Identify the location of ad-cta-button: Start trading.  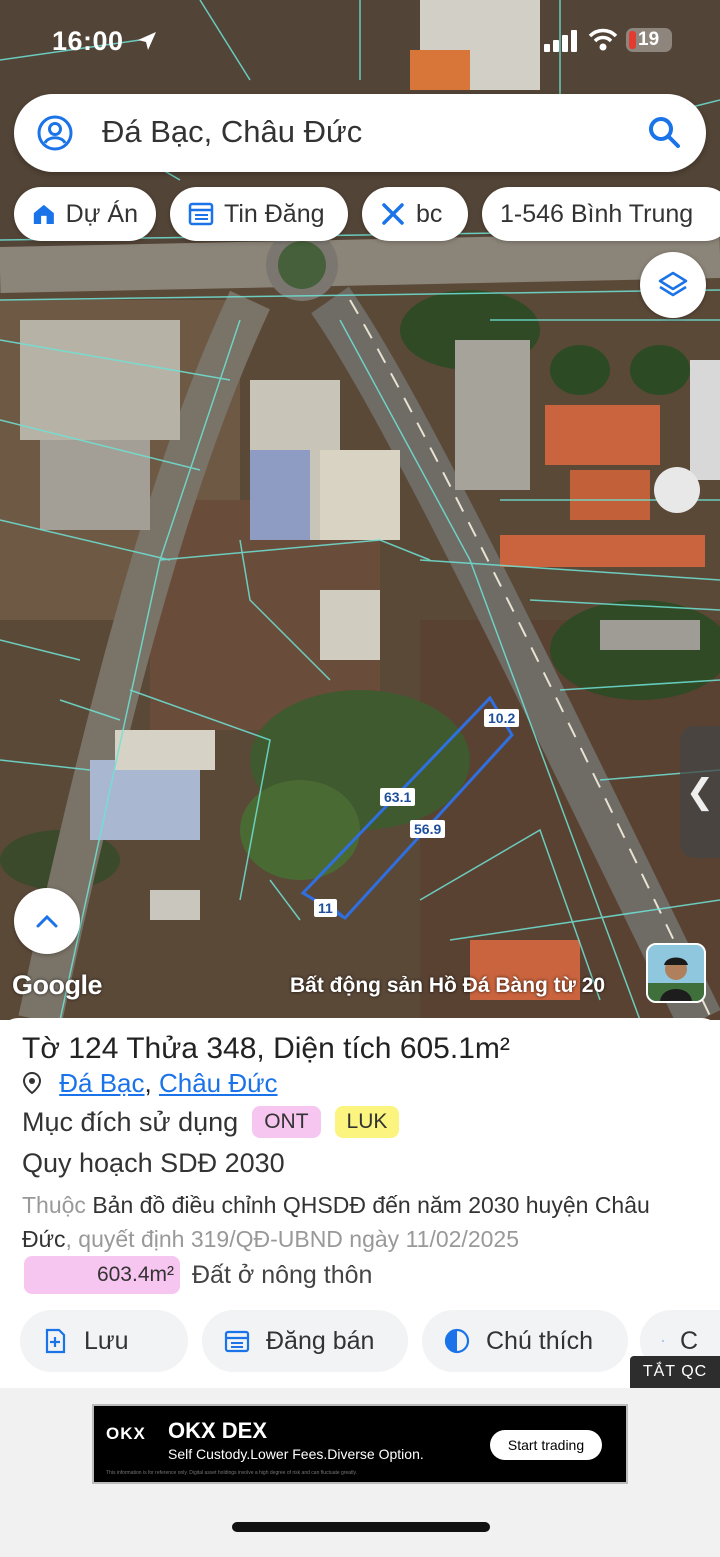
(546, 1445).